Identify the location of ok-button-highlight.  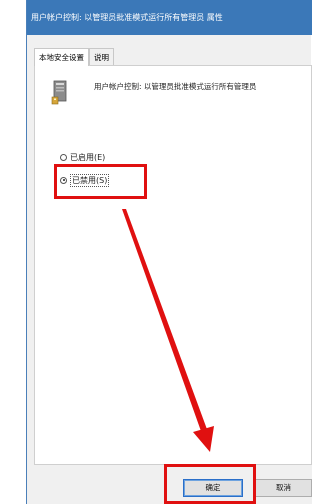
(210, 484).